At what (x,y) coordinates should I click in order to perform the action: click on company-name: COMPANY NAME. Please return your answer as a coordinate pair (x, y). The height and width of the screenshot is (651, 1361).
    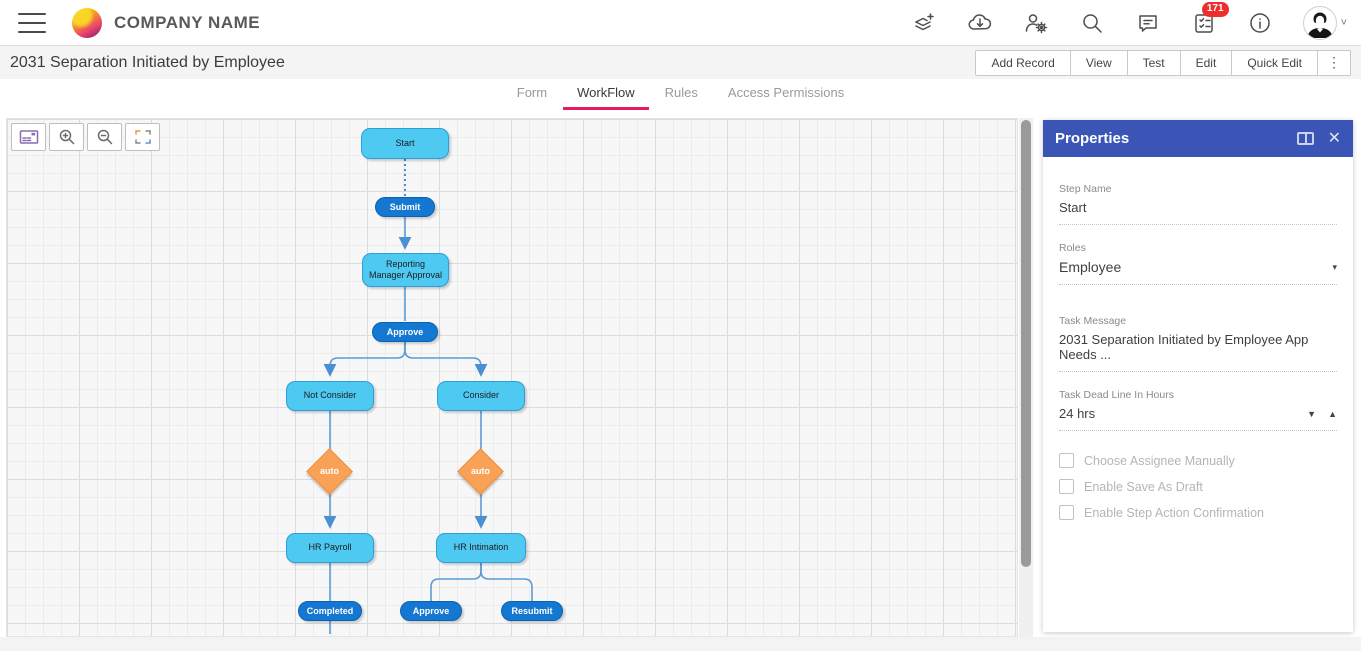
    Looking at the image, I should click on (187, 22).